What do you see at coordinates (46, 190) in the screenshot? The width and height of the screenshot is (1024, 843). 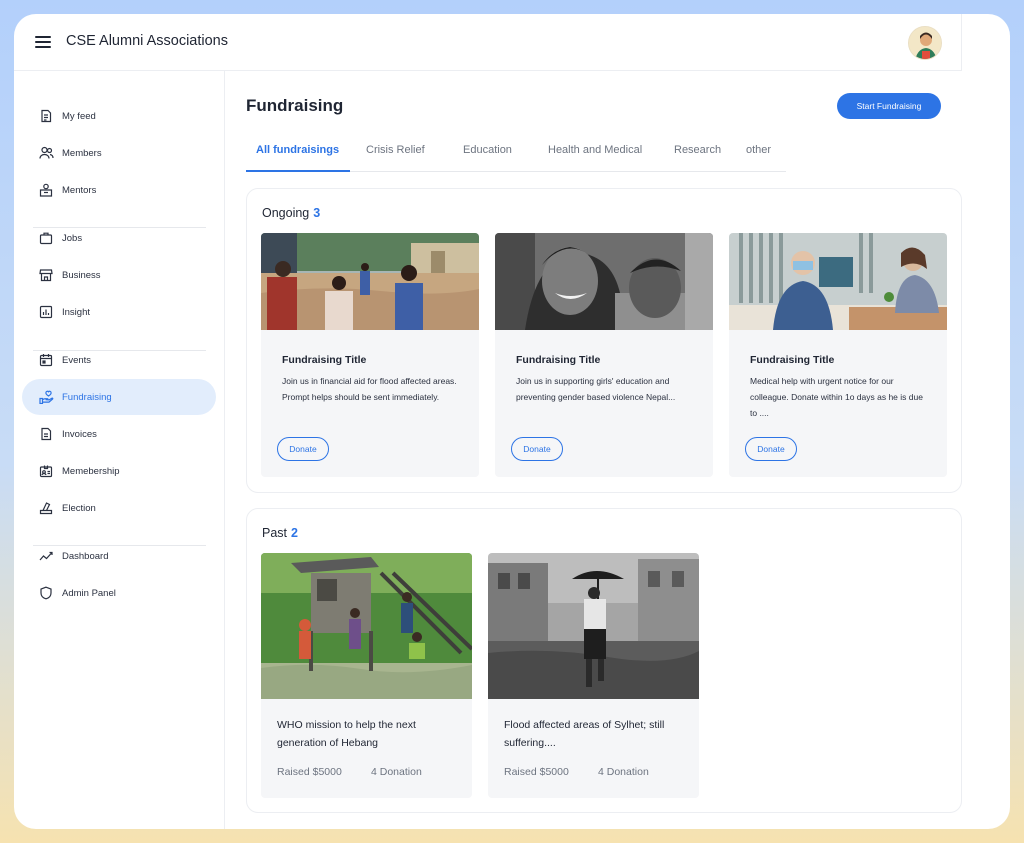 I see `mentor-icon` at bounding box center [46, 190].